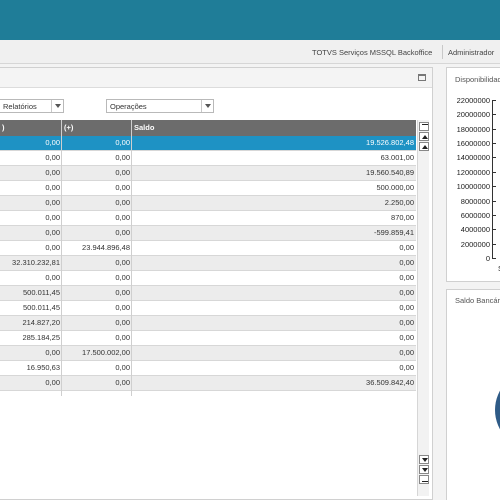 This screenshot has height=500, width=500. What do you see at coordinates (424, 146) in the screenshot?
I see `scroll-up-button` at bounding box center [424, 146].